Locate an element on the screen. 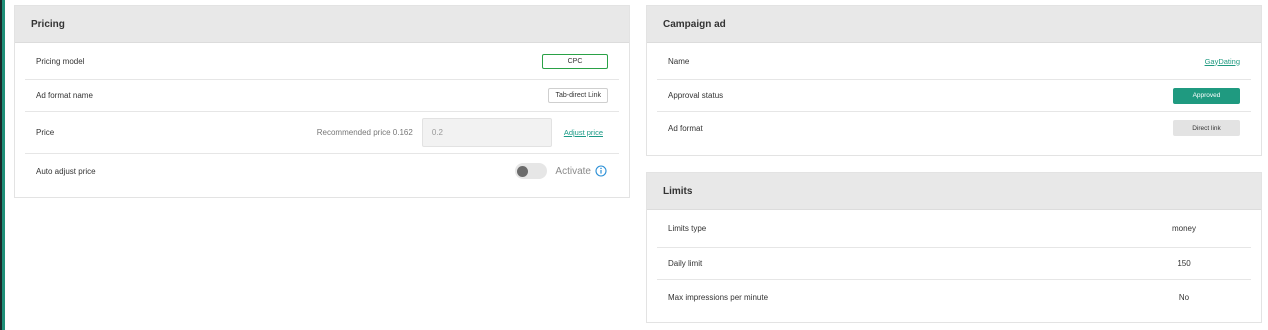 The width and height of the screenshot is (1268, 330). ad-format-badge: Direct link is located at coordinates (1206, 128).